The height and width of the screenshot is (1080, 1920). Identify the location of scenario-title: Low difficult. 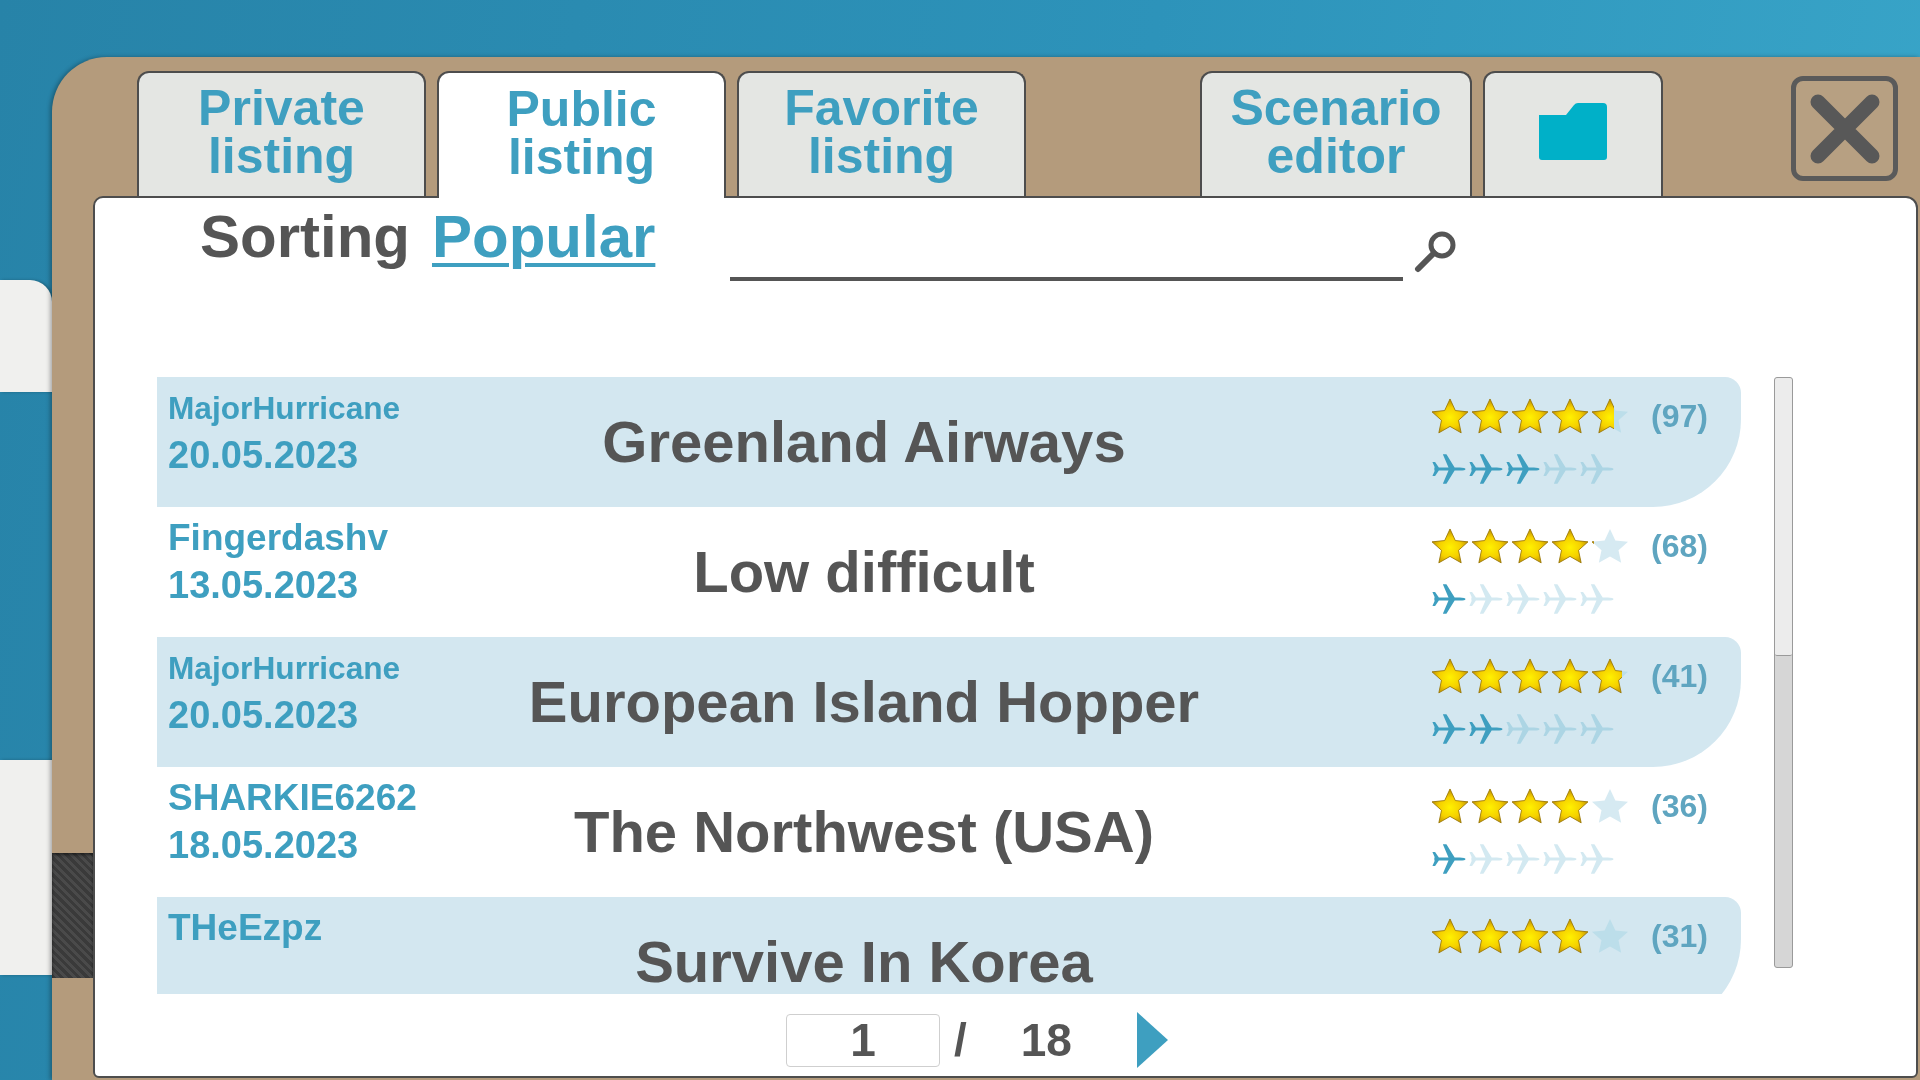
(864, 572).